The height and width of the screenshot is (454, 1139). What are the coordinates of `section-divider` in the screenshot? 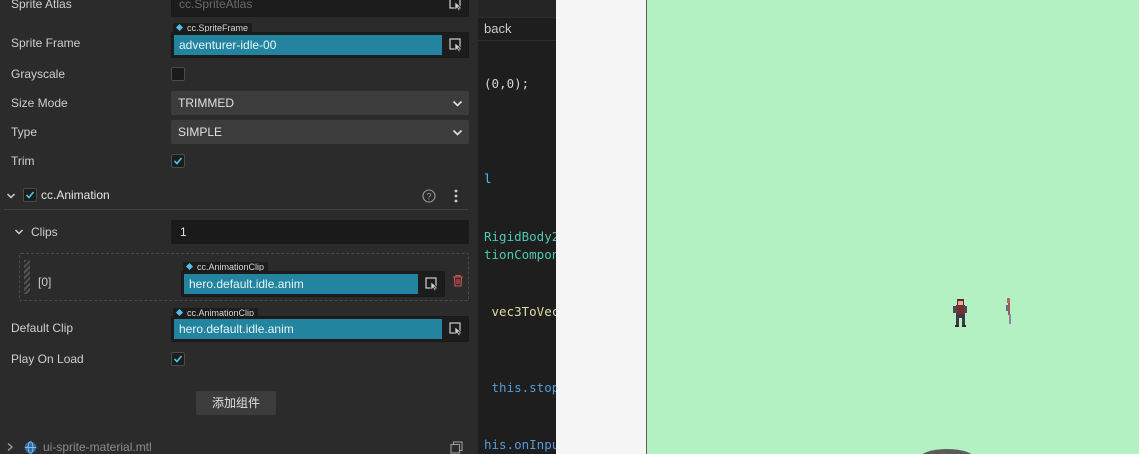 It's located at (236, 209).